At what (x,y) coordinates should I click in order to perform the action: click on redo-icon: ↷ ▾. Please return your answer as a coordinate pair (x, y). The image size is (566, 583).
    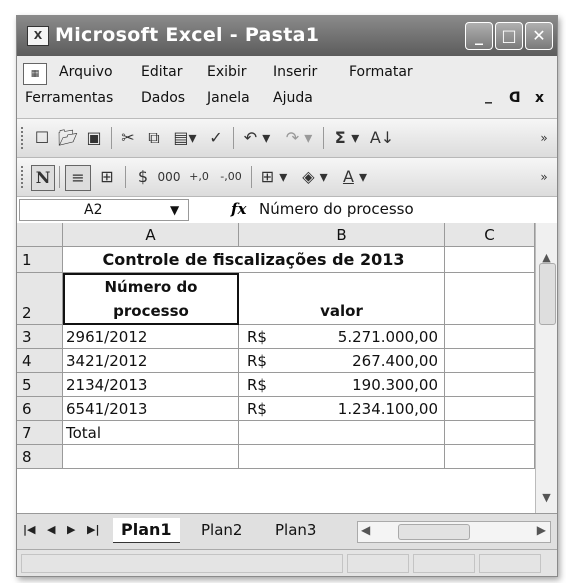
    Looking at the image, I should click on (299, 138).